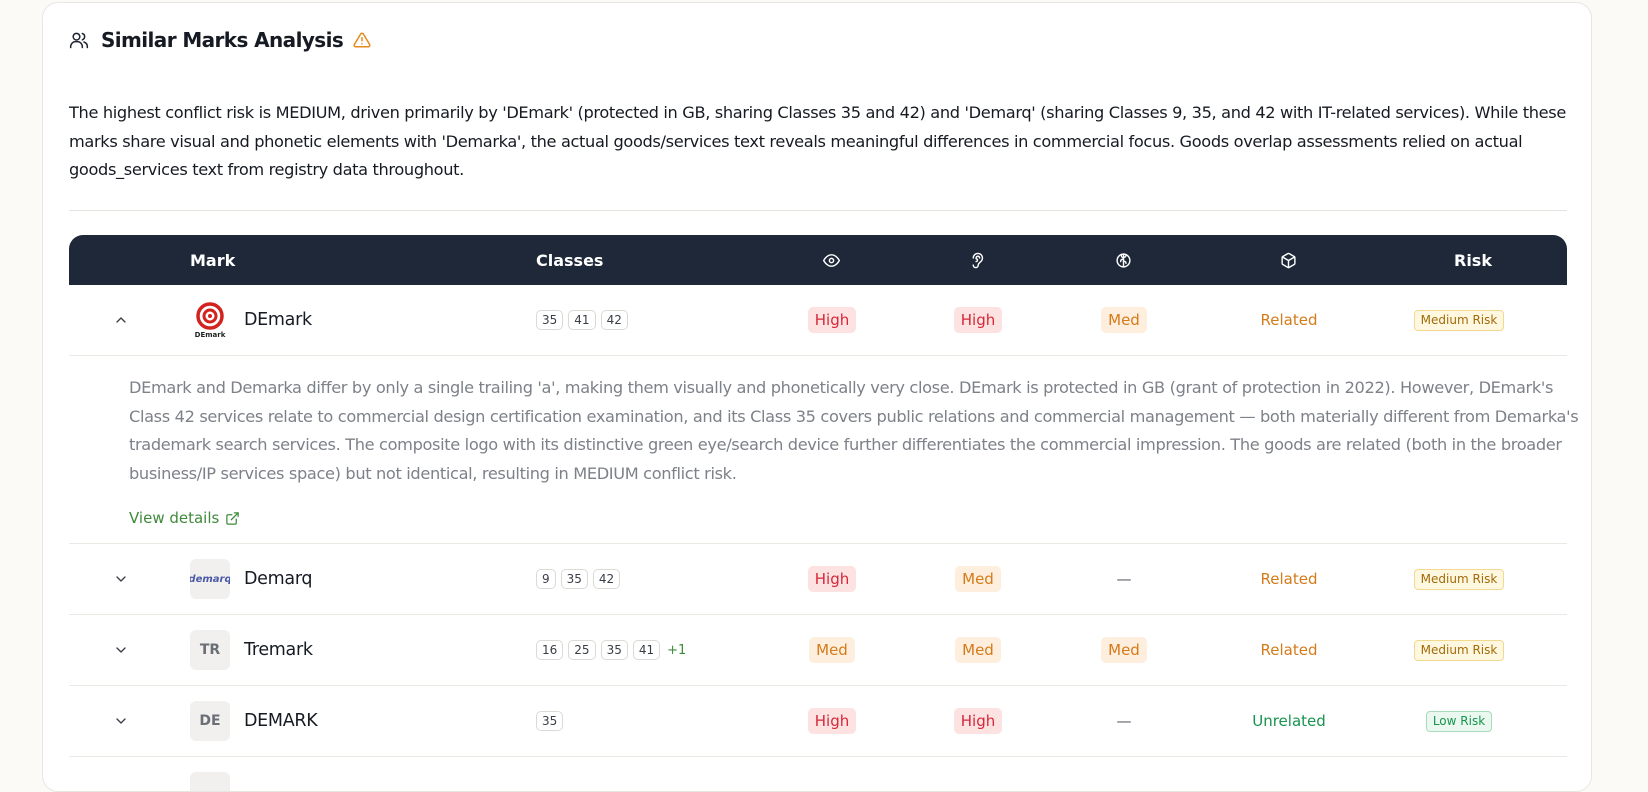  I want to click on class-list: 9 35 42, so click(578, 579).